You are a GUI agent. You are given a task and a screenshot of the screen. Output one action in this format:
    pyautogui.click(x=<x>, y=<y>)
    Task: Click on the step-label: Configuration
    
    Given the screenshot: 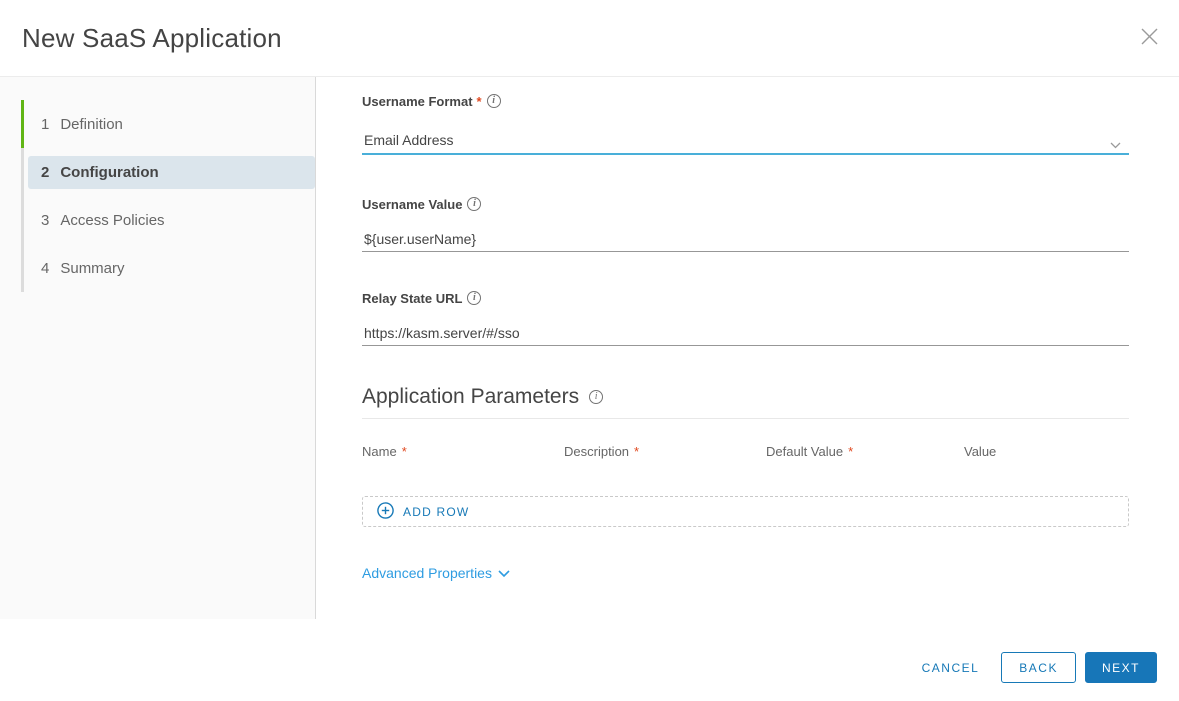 What is the action you would take?
    pyautogui.click(x=109, y=172)
    